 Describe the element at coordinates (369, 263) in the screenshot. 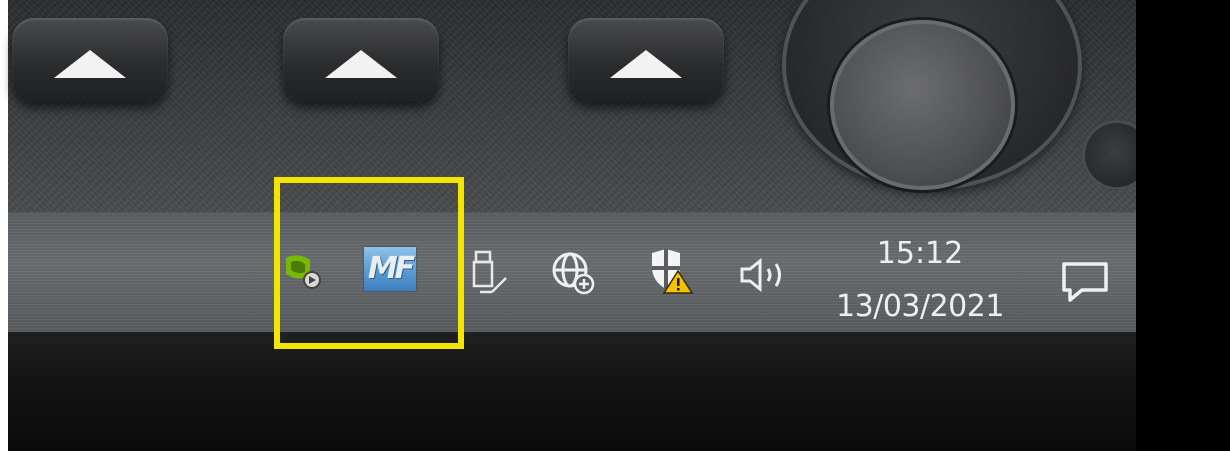

I see `highlight-annotation-box` at that location.